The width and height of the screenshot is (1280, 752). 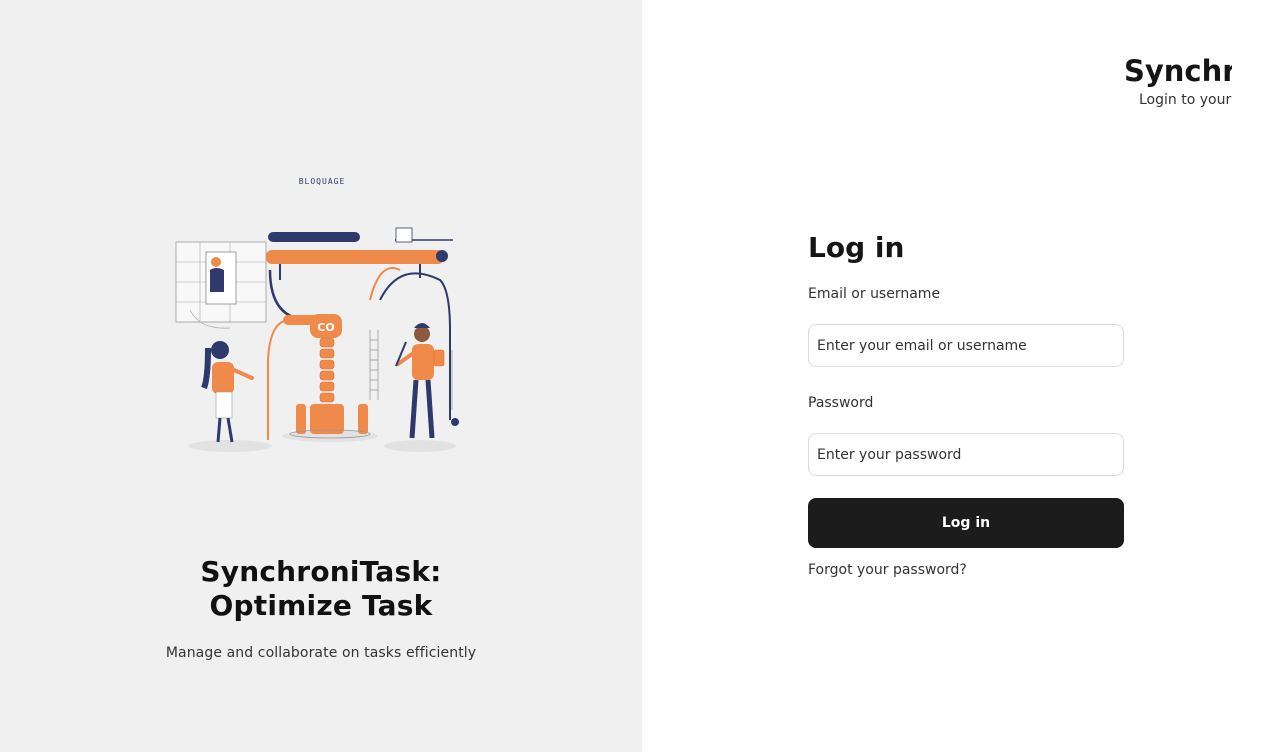 What do you see at coordinates (966, 523) in the screenshot?
I see `login-button: Log in` at bounding box center [966, 523].